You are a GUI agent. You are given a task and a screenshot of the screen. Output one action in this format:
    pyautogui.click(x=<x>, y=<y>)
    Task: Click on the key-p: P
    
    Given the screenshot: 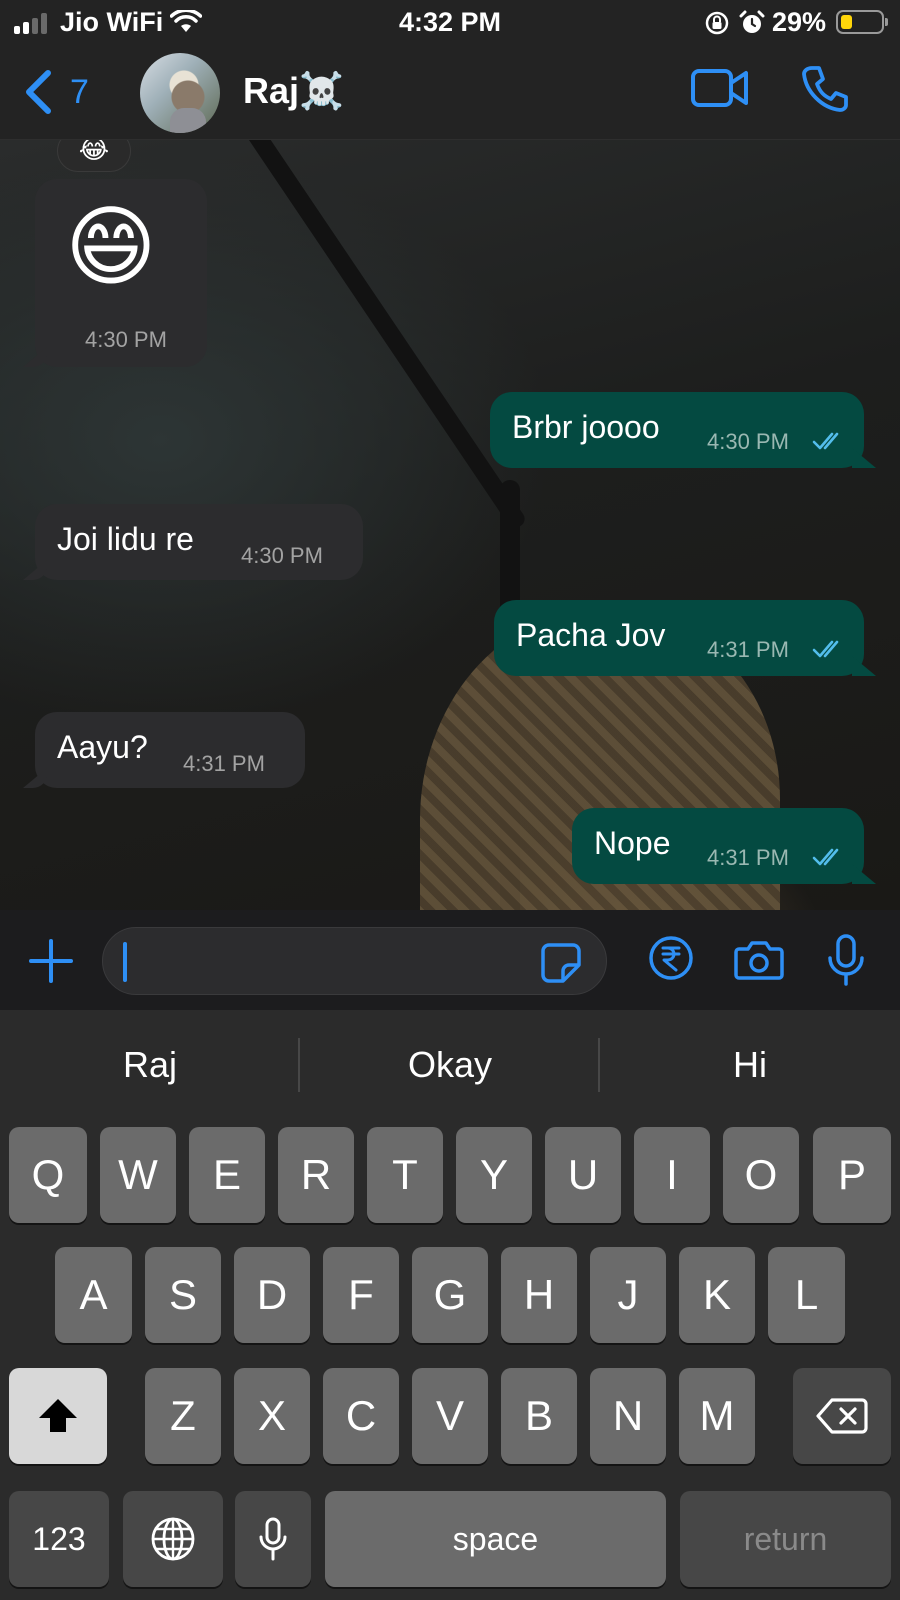 What is the action you would take?
    pyautogui.click(x=852, y=1175)
    